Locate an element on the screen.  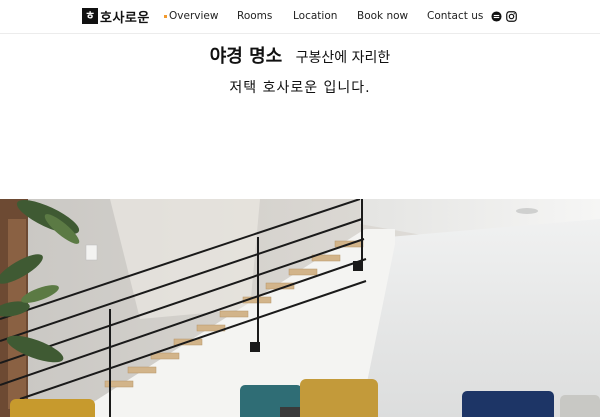
active-indicator is located at coordinates (165, 16).